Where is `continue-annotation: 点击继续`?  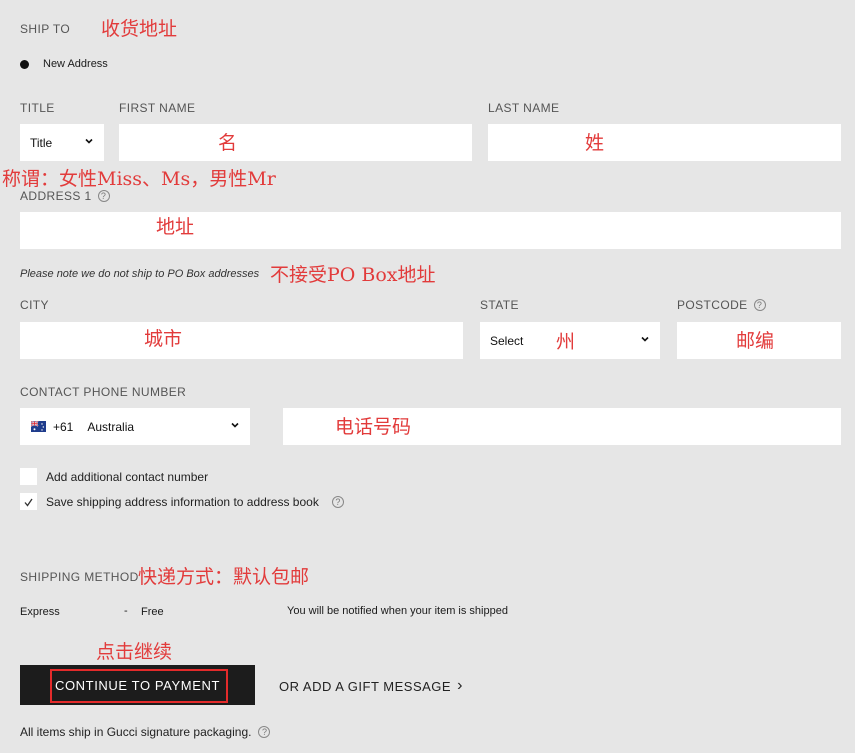
continue-annotation: 点击继续 is located at coordinates (134, 652).